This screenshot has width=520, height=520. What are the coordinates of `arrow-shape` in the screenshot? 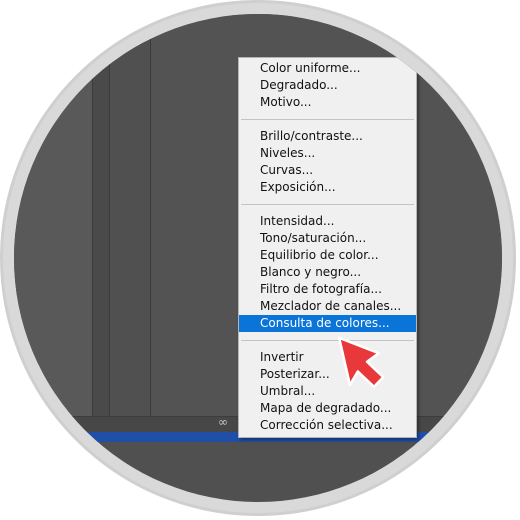 It's located at (361, 362).